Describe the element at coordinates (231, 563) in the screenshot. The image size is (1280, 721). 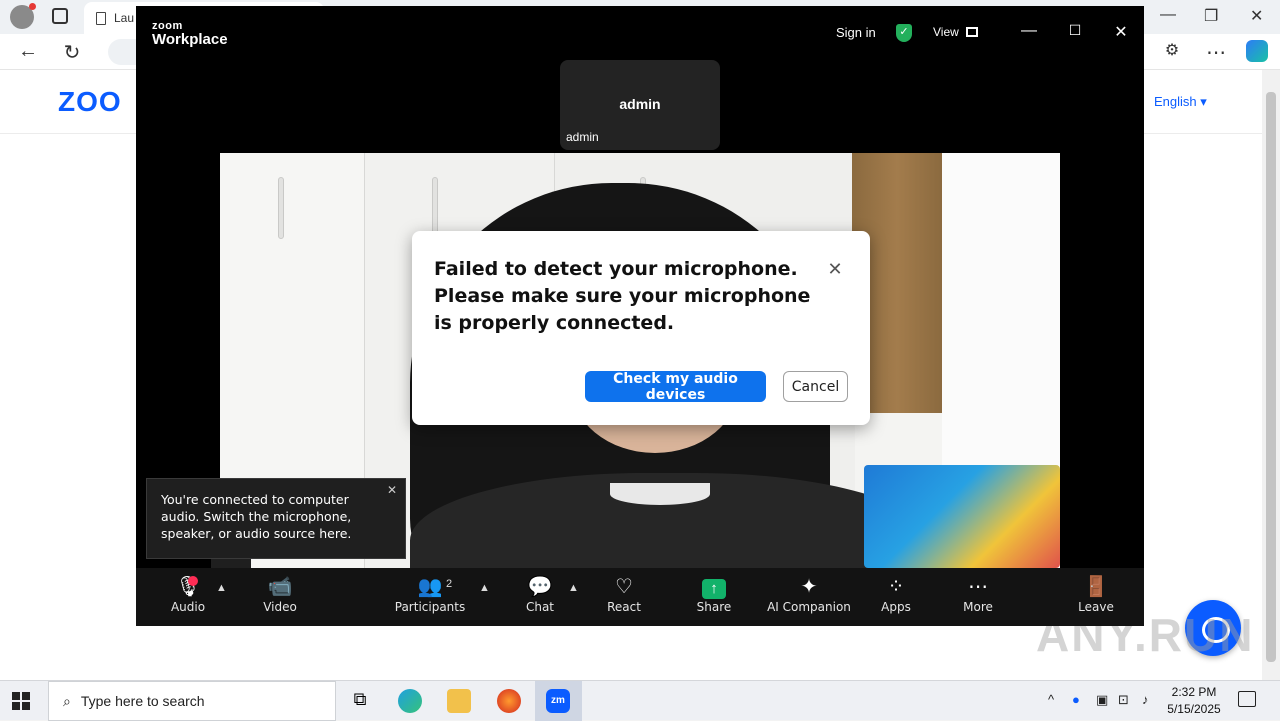
I see `toast-pointer` at that location.